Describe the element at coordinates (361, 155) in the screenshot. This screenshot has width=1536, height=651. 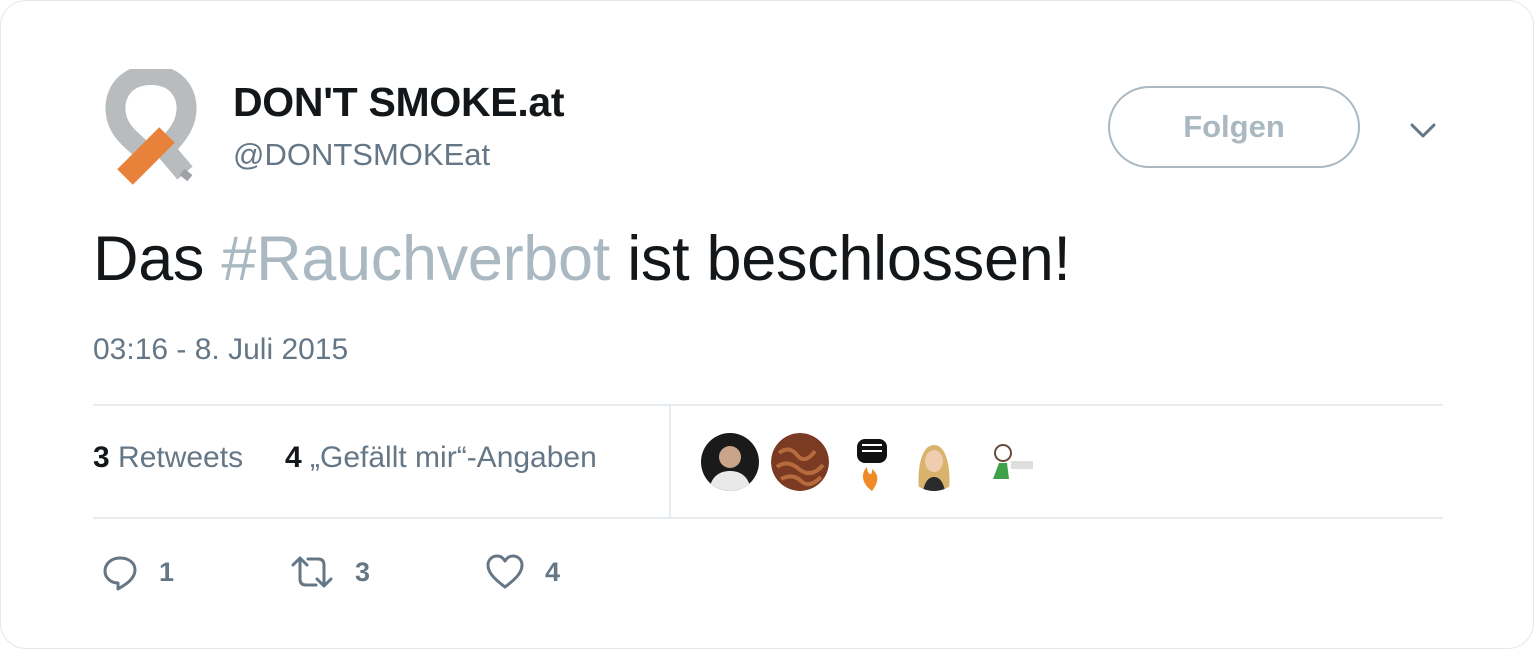
I see `account-handle: @DONTSMOKEat` at that location.